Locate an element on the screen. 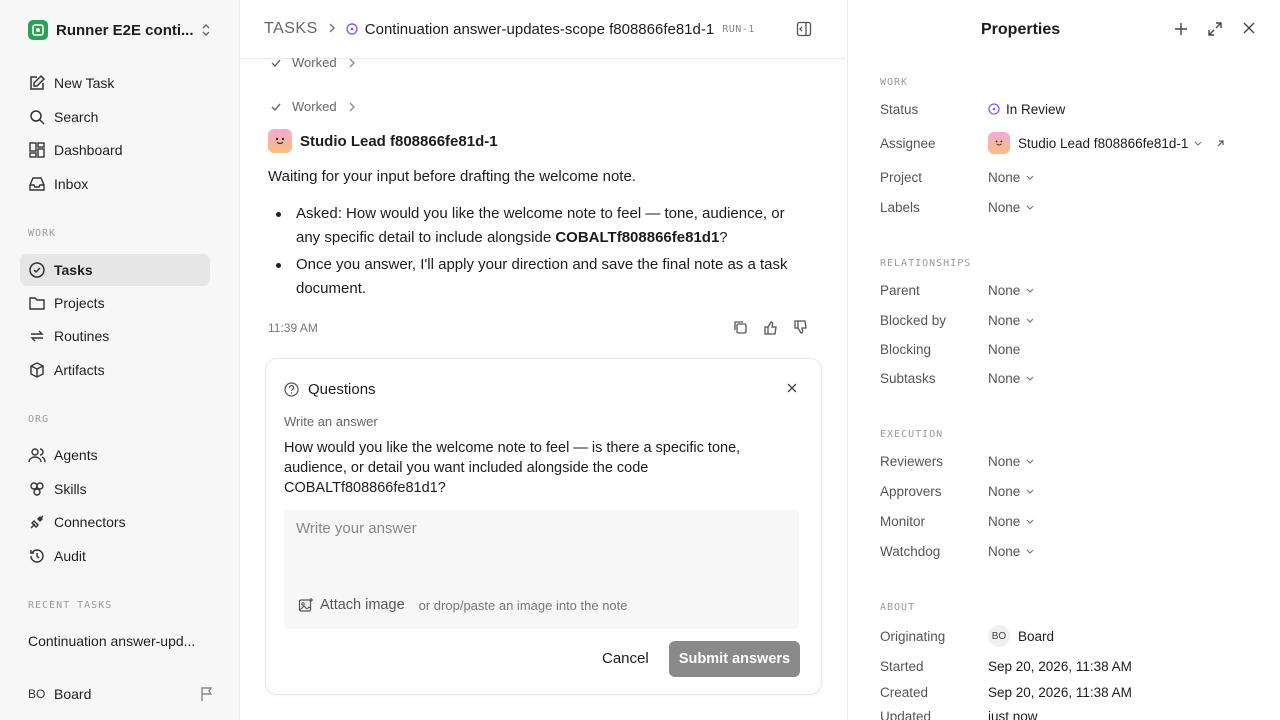  started-value: Sep 20, 2026, 11:38 AM is located at coordinates (1060, 666).